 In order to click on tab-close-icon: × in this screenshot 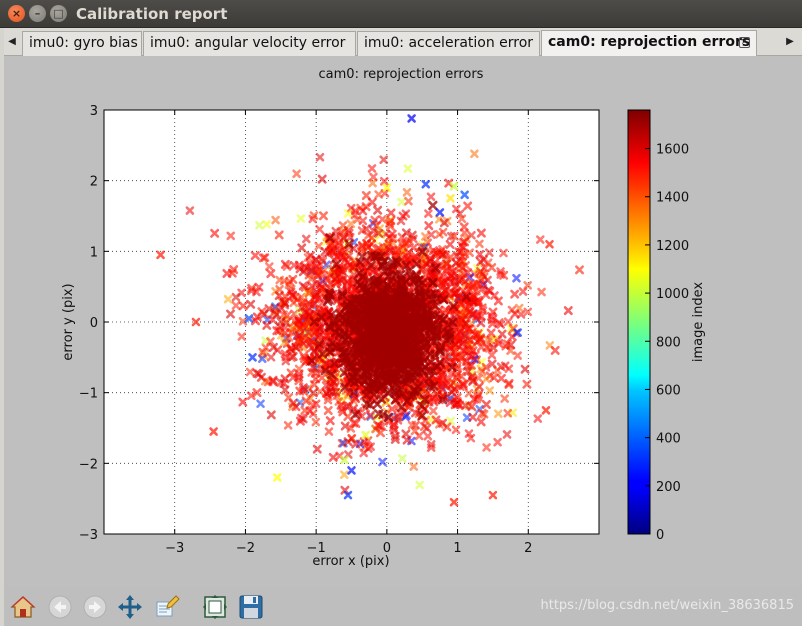, I will do `click(744, 42)`.